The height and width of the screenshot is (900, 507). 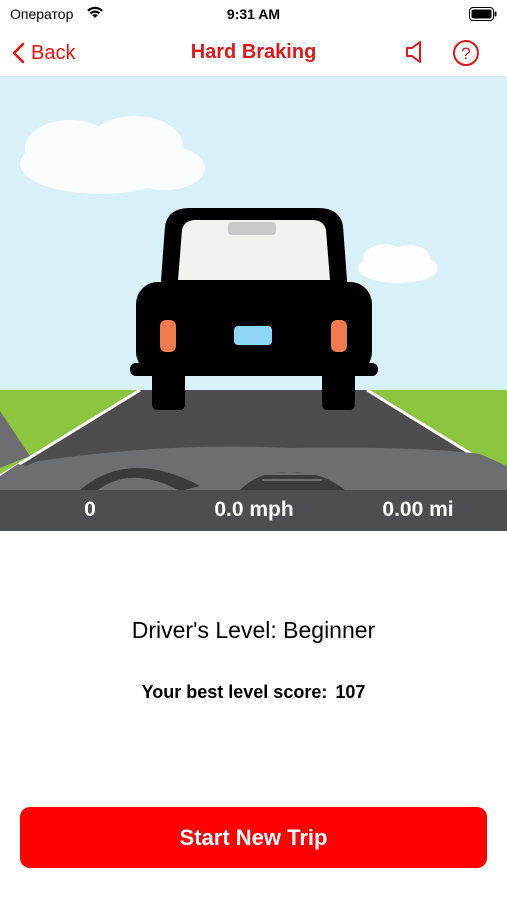 I want to click on question-circle-icon: ?, so click(x=466, y=53).